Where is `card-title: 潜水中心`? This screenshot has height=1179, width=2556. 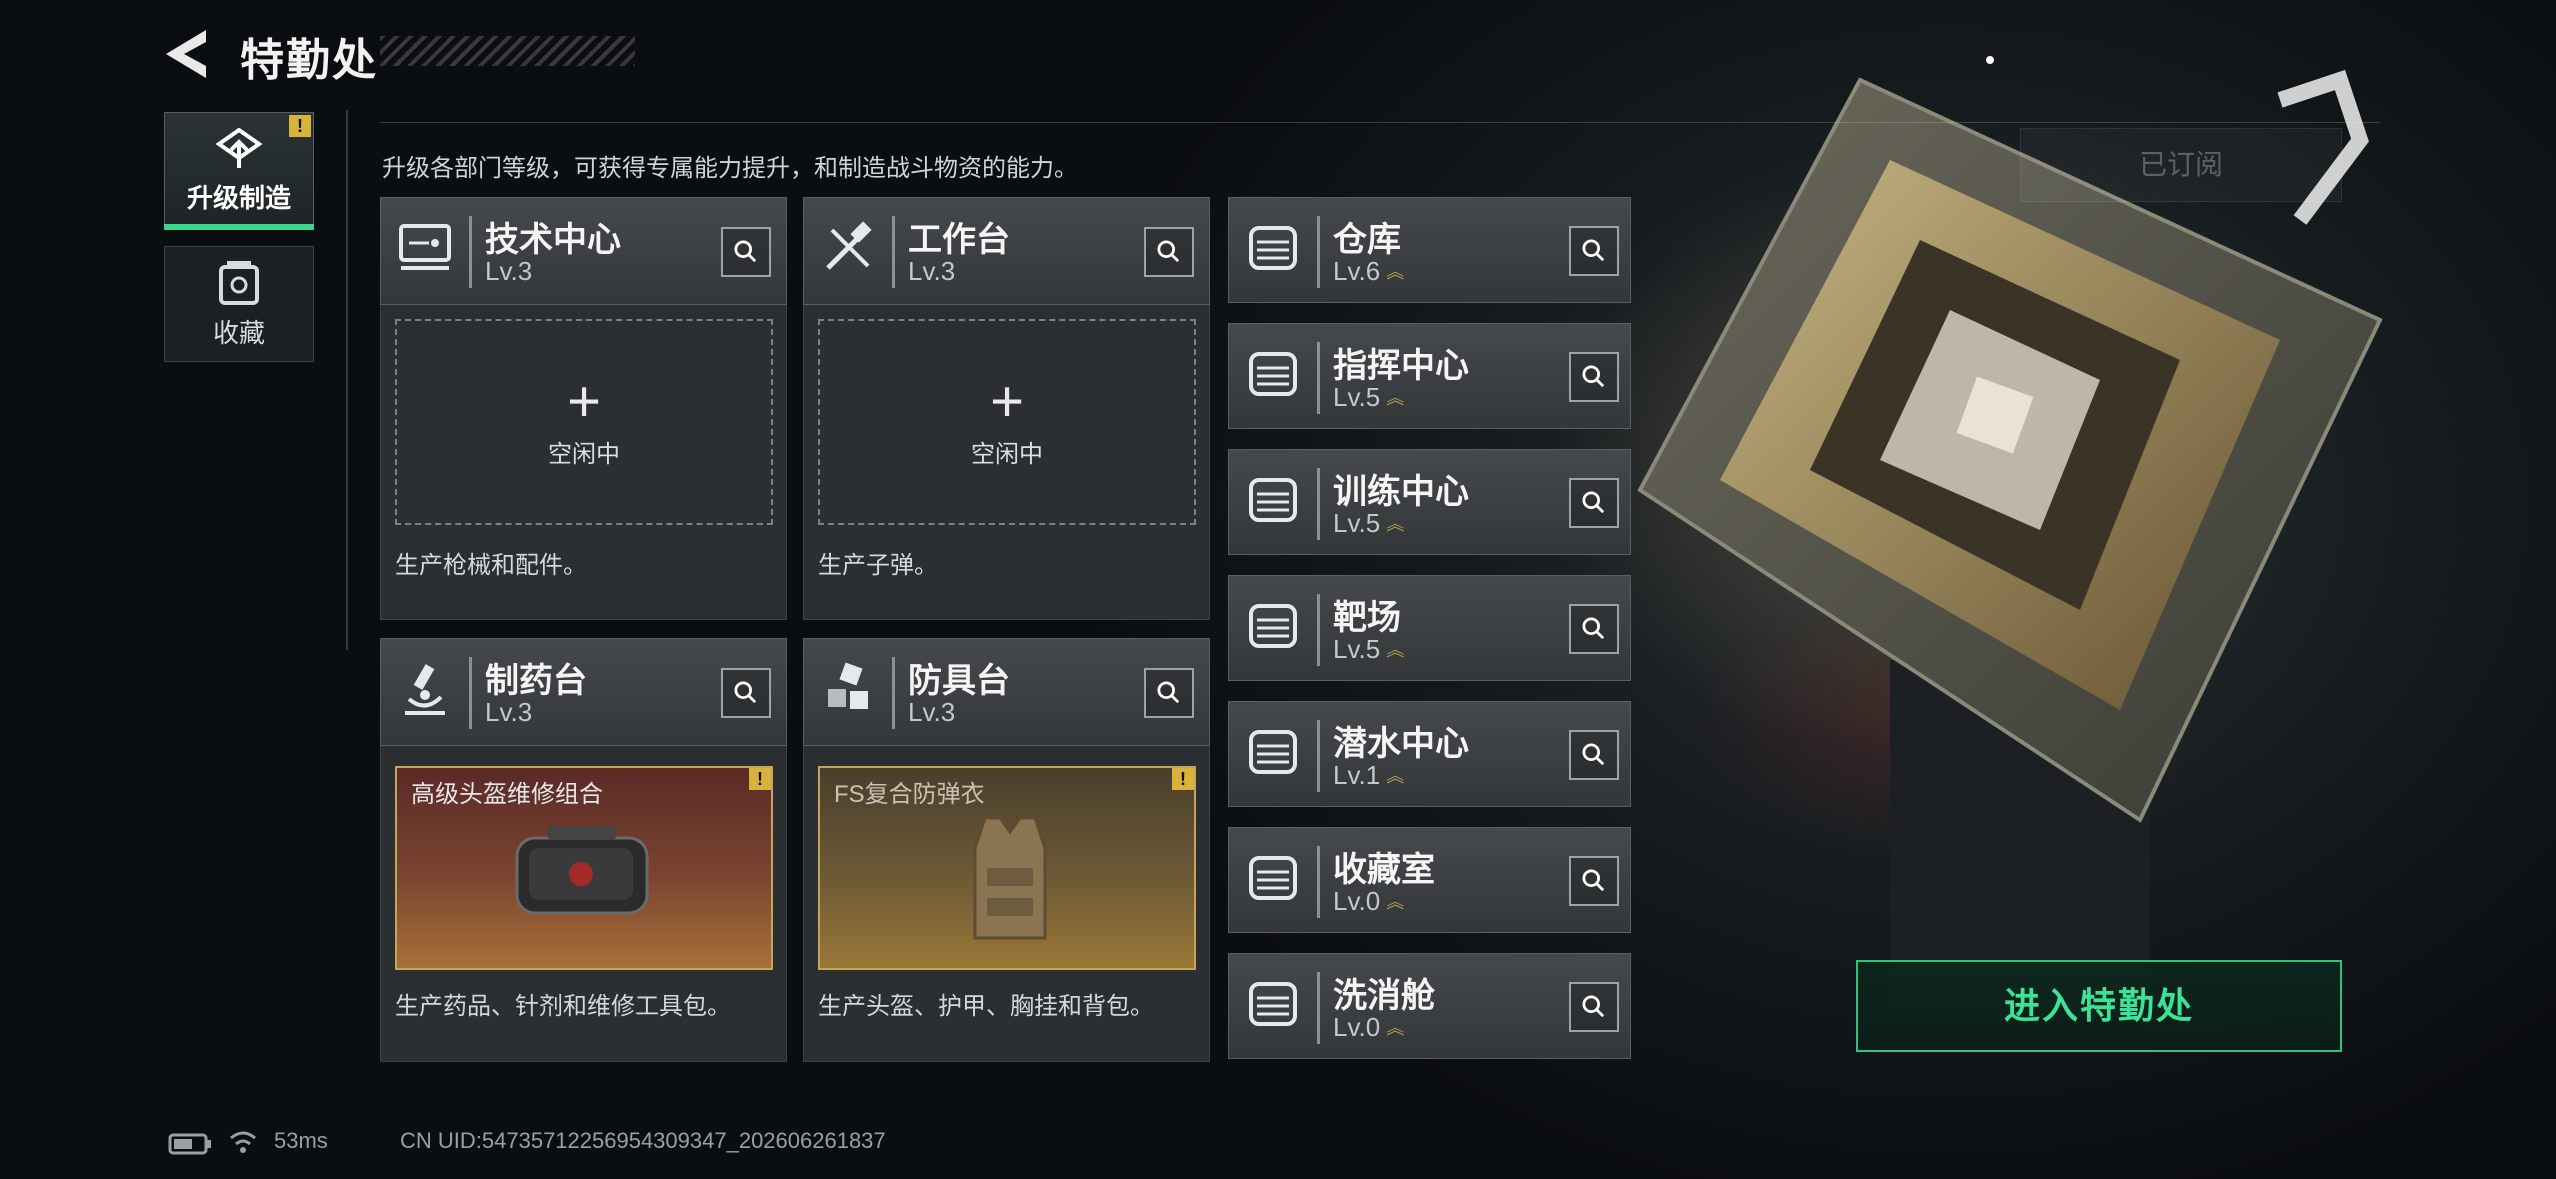
card-title: 潜水中心 is located at coordinates (1401, 744).